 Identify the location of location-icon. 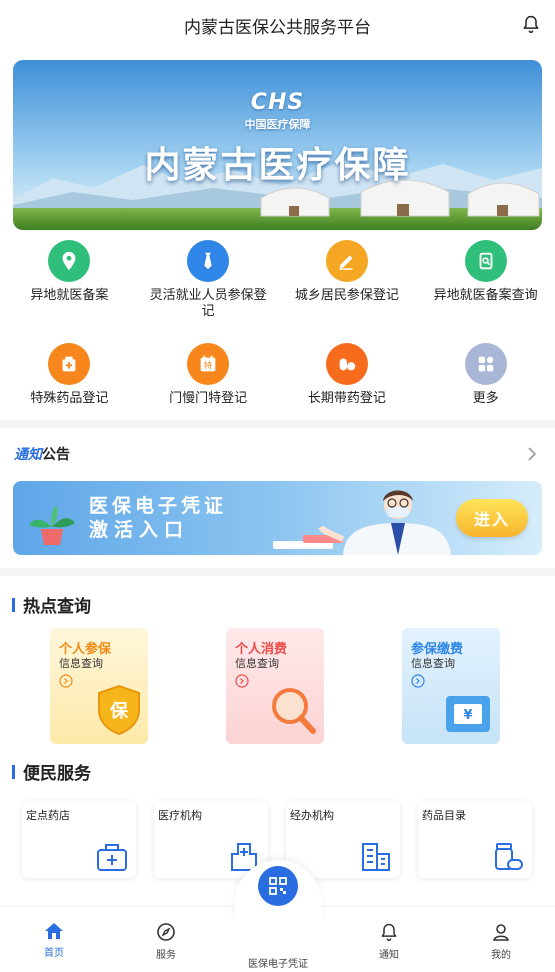
(69, 261).